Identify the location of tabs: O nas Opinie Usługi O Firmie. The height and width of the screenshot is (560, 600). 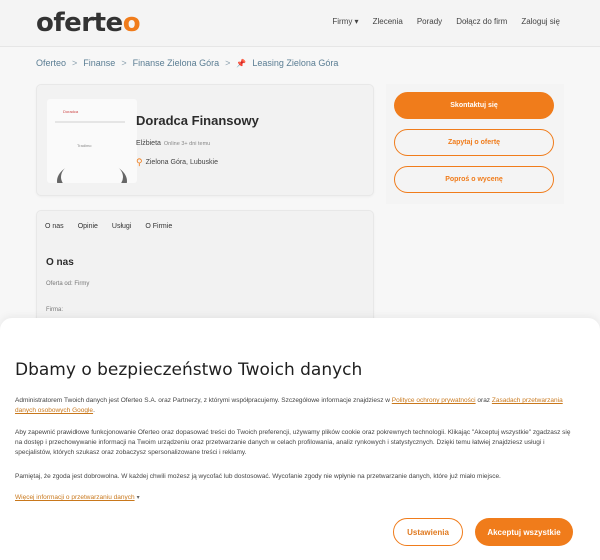
(108, 226).